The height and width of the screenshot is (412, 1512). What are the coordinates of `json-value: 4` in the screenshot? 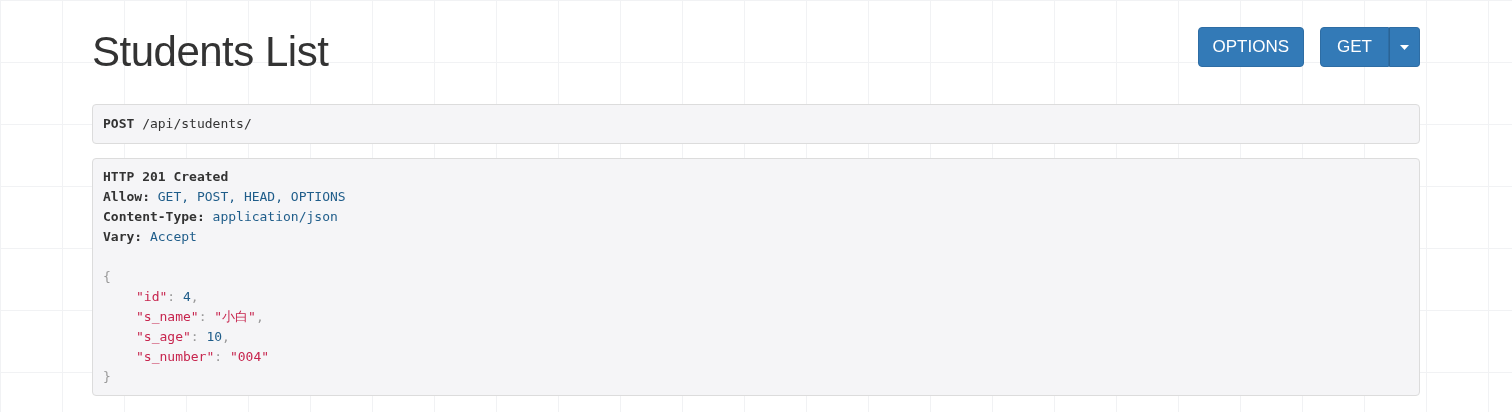 It's located at (186, 296).